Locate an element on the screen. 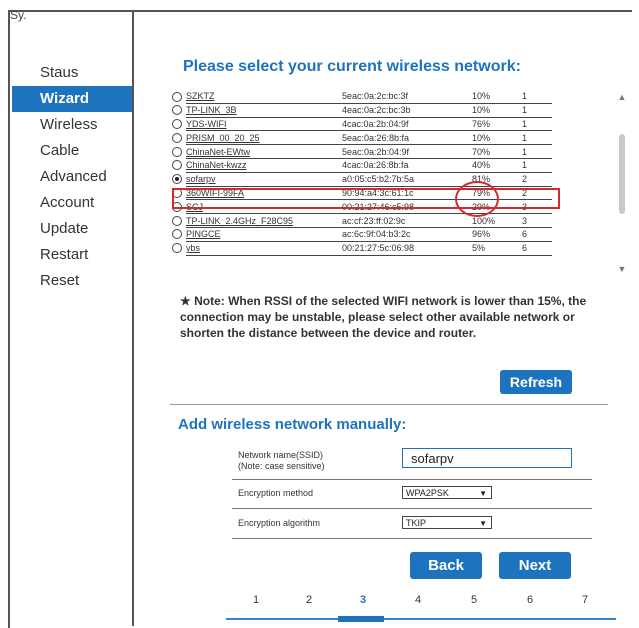 The height and width of the screenshot is (628, 639). sidebar-item-wizard: Wizard is located at coordinates (72, 99).